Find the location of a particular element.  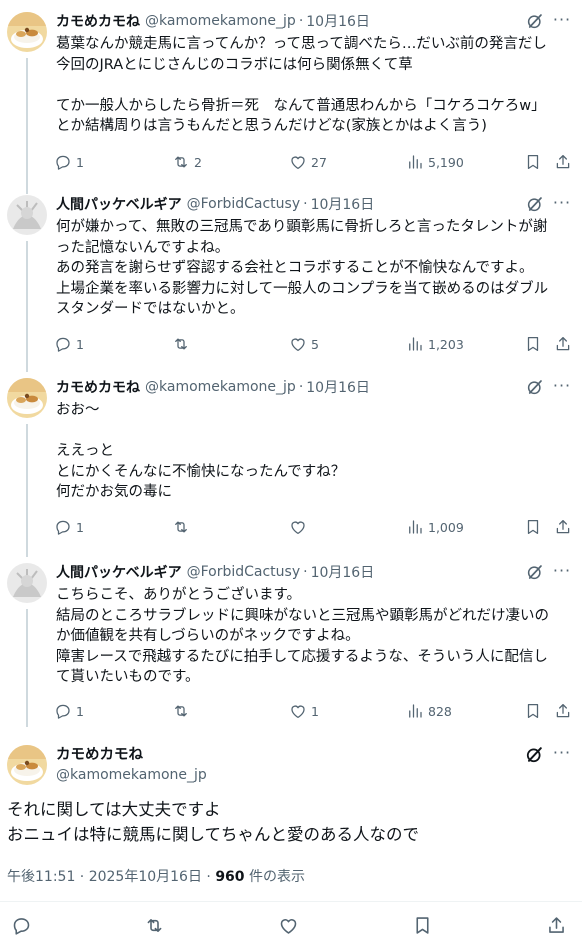

views-label: 件の表示 is located at coordinates (274, 877).